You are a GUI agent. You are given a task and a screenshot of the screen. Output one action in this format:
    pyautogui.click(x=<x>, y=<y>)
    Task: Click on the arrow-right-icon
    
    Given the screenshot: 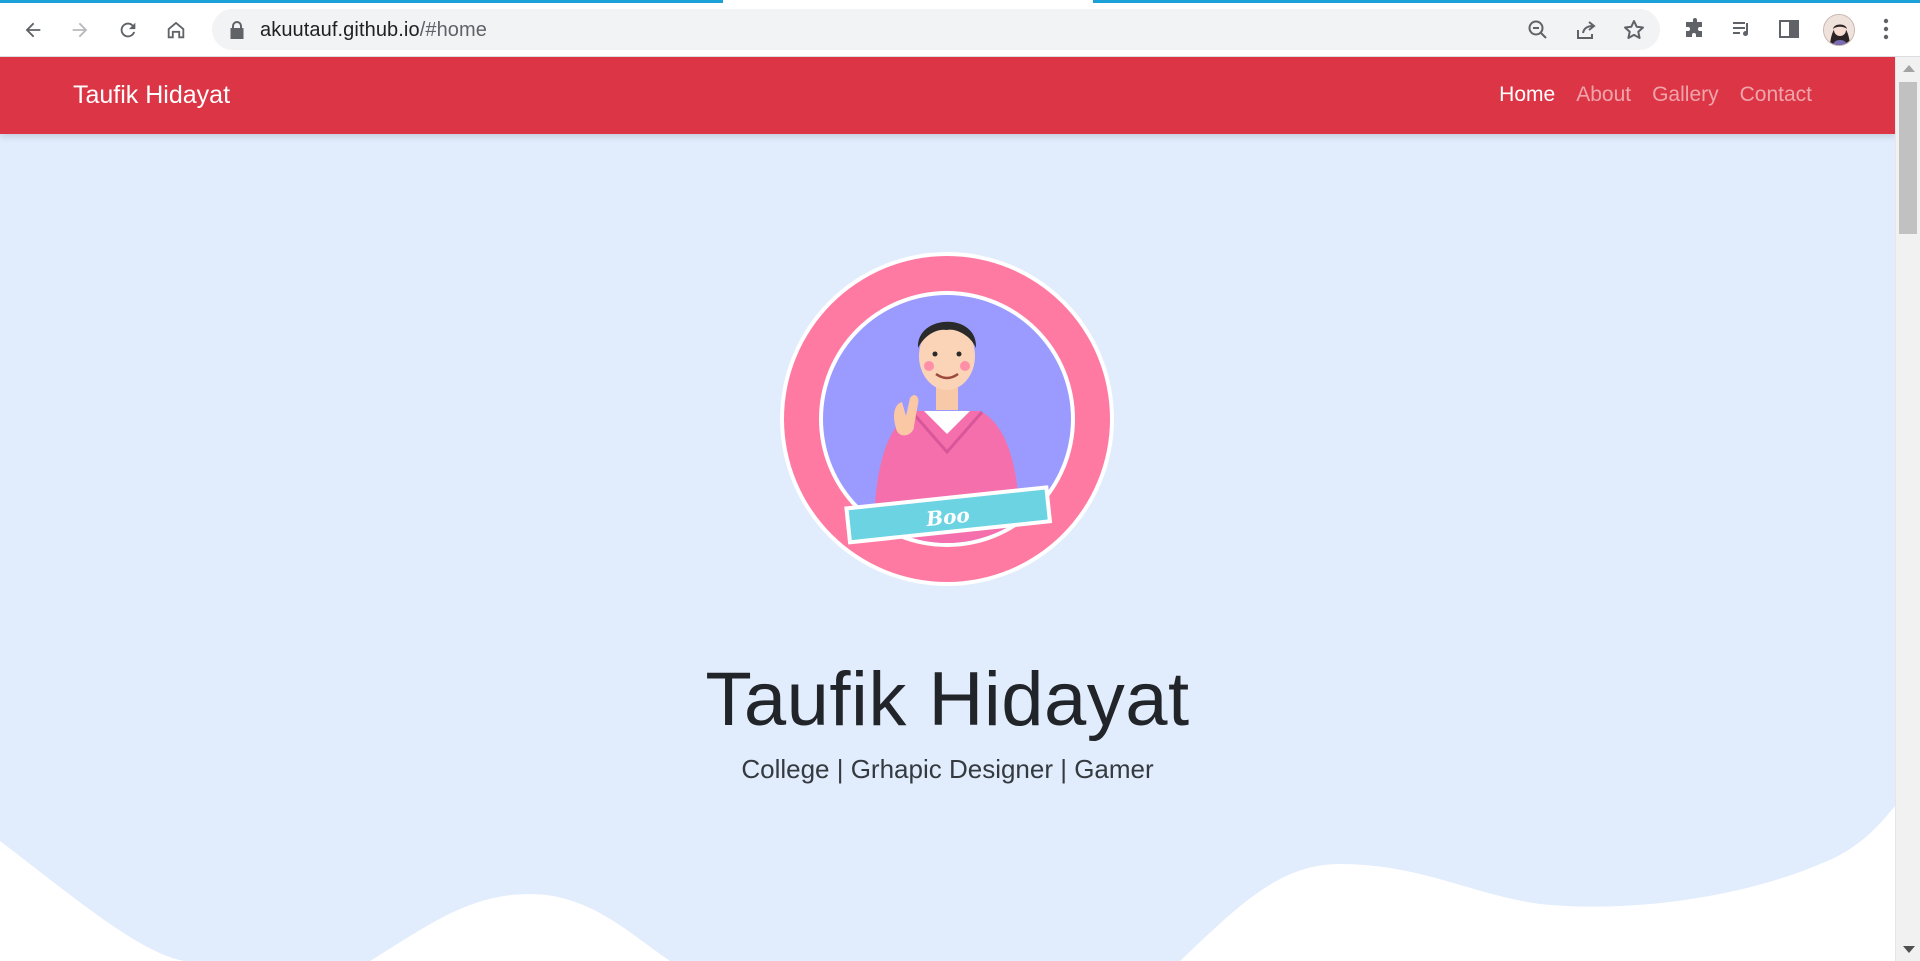 What is the action you would take?
    pyautogui.click(x=80, y=30)
    